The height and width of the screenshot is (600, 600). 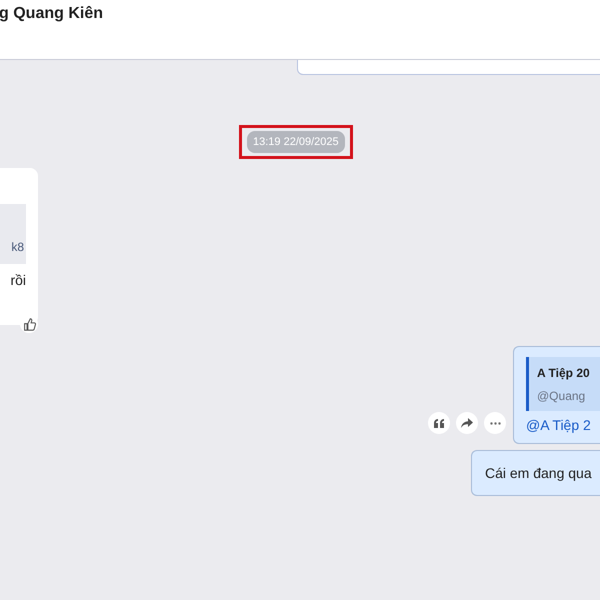 I want to click on more-icon, so click(x=495, y=423).